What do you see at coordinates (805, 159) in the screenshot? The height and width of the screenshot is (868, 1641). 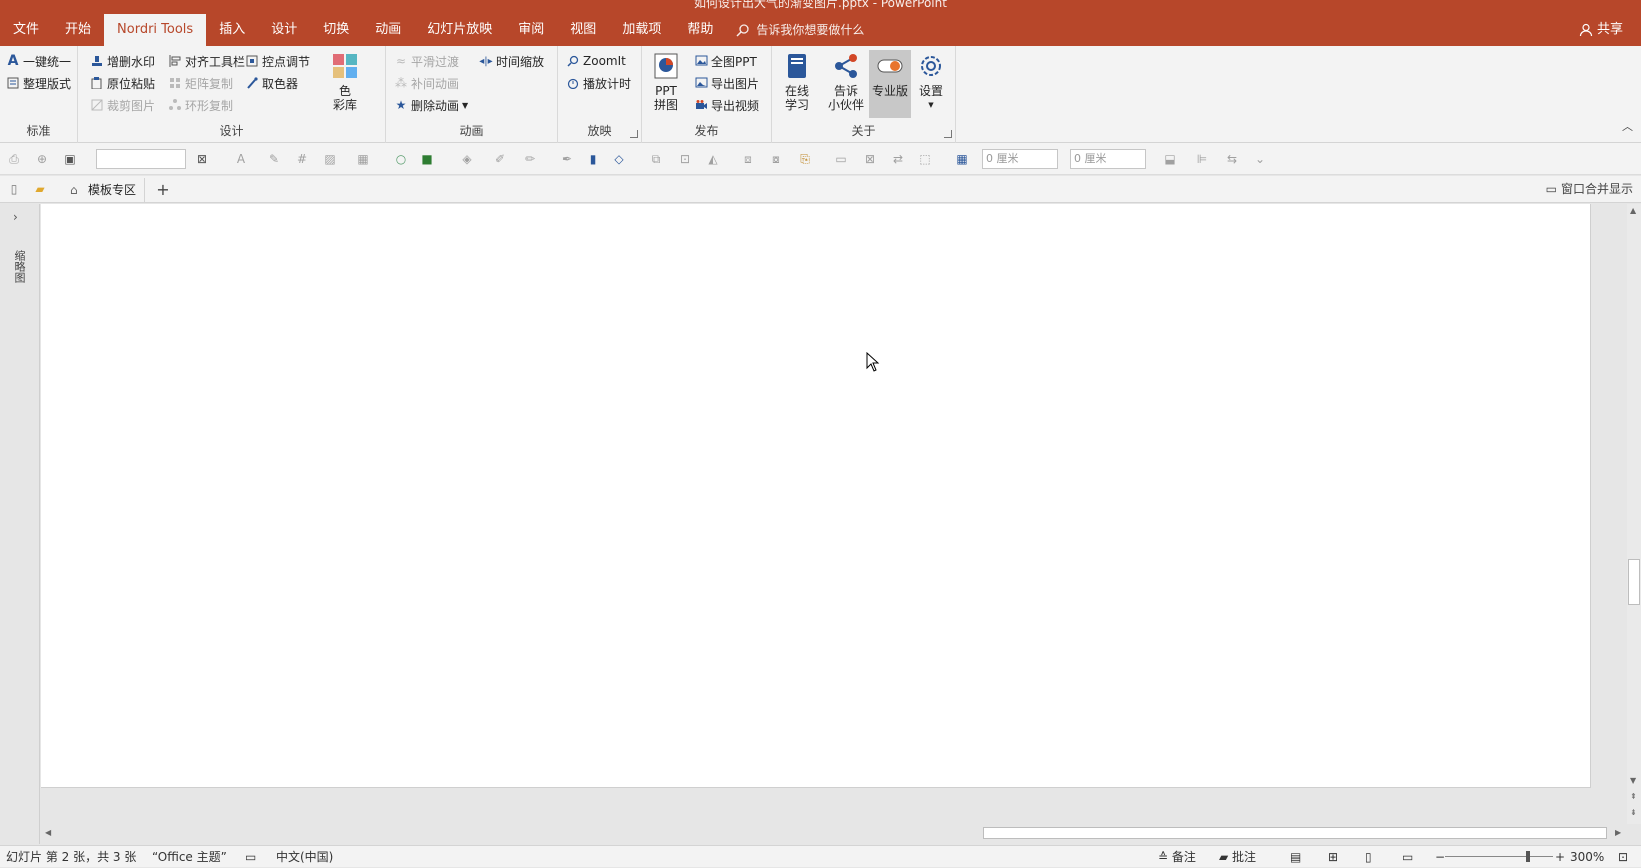 I see `paste-format-icon: ⎘` at bounding box center [805, 159].